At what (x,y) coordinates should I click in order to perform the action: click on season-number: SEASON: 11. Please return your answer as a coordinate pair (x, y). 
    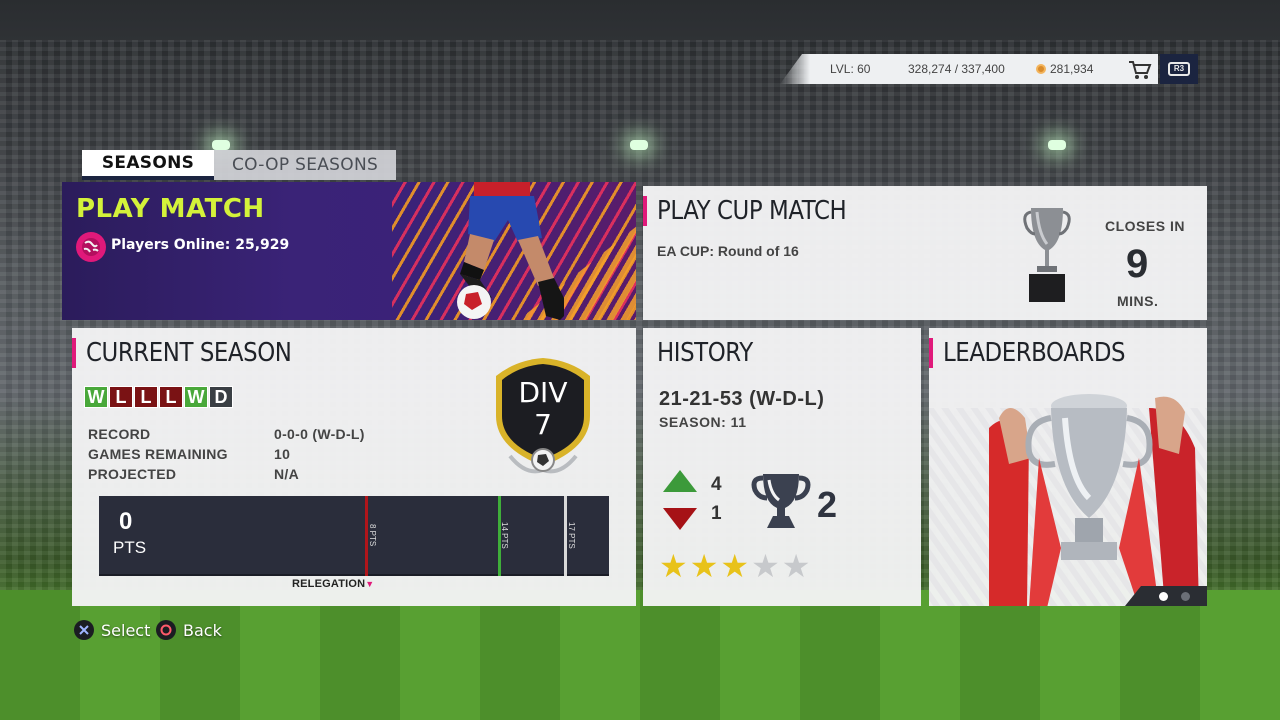
    Looking at the image, I should click on (703, 422).